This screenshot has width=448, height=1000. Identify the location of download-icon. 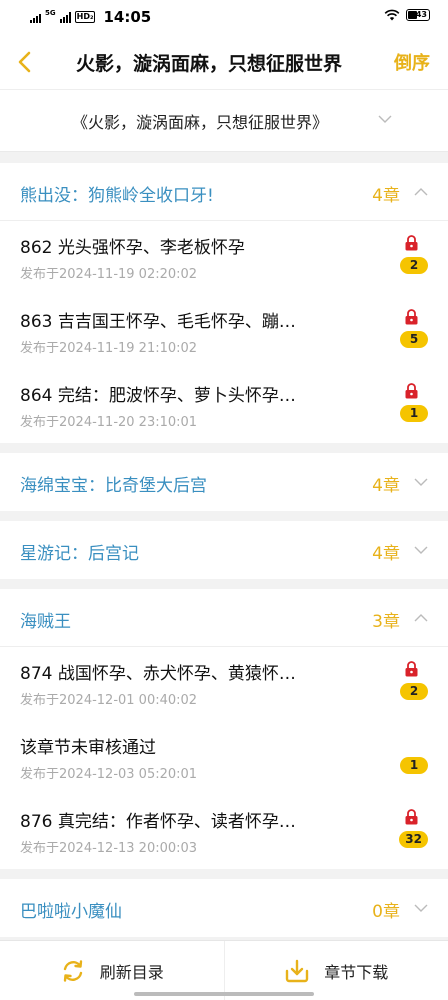
(297, 970).